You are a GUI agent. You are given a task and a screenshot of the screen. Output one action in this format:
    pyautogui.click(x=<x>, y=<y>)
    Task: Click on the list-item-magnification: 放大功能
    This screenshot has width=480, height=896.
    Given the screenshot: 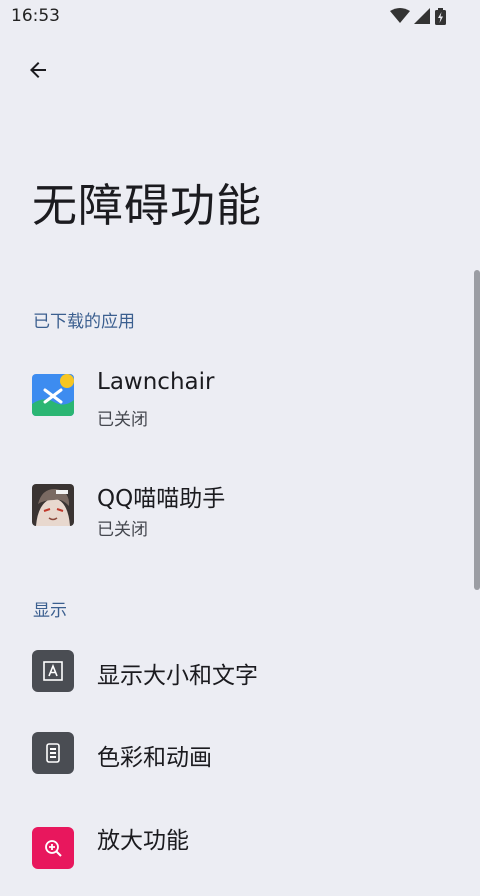 What is the action you would take?
    pyautogui.click(x=235, y=848)
    